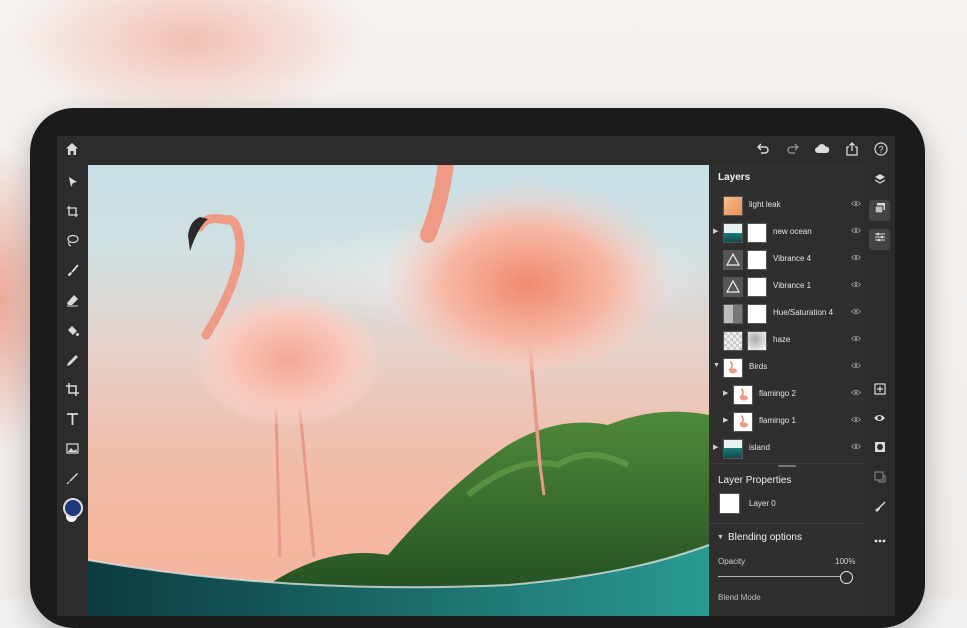 Image resolution: width=967 pixels, height=628 pixels. What do you see at coordinates (879, 509) in the screenshot?
I see `sweep-icon` at bounding box center [879, 509].